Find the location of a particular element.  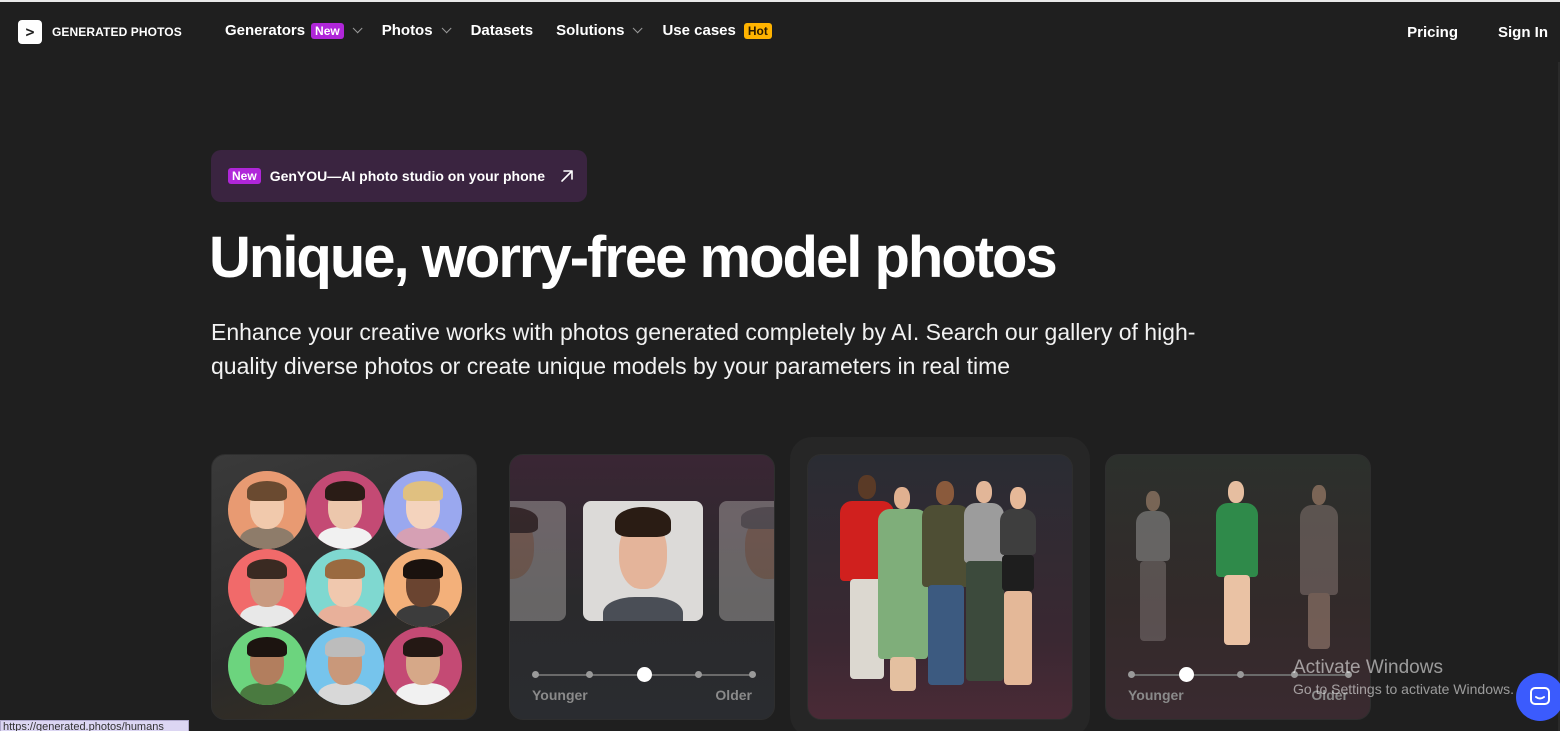

site-logo: > GENERATED PHOTOS is located at coordinates (100, 32).